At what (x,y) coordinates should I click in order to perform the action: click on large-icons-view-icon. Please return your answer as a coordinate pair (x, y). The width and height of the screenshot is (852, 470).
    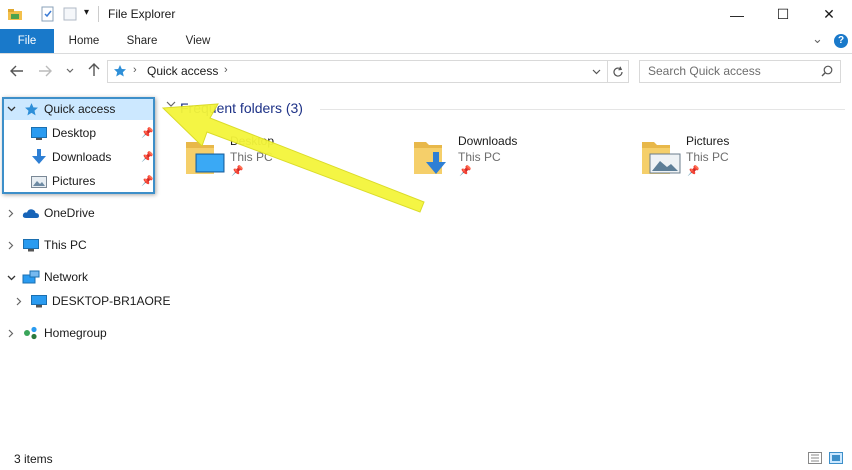
    Looking at the image, I should click on (836, 458).